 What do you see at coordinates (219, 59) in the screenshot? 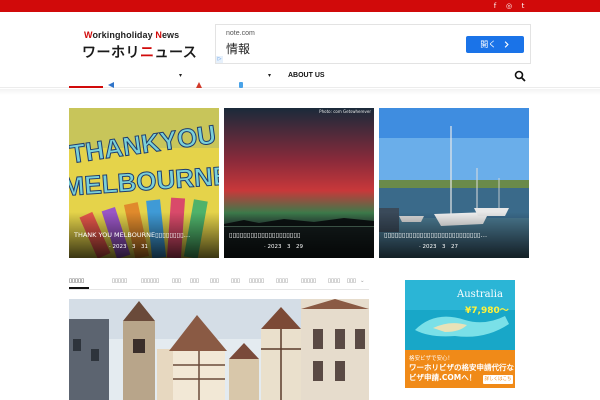
I see `ad-info-icon: ▷` at bounding box center [219, 59].